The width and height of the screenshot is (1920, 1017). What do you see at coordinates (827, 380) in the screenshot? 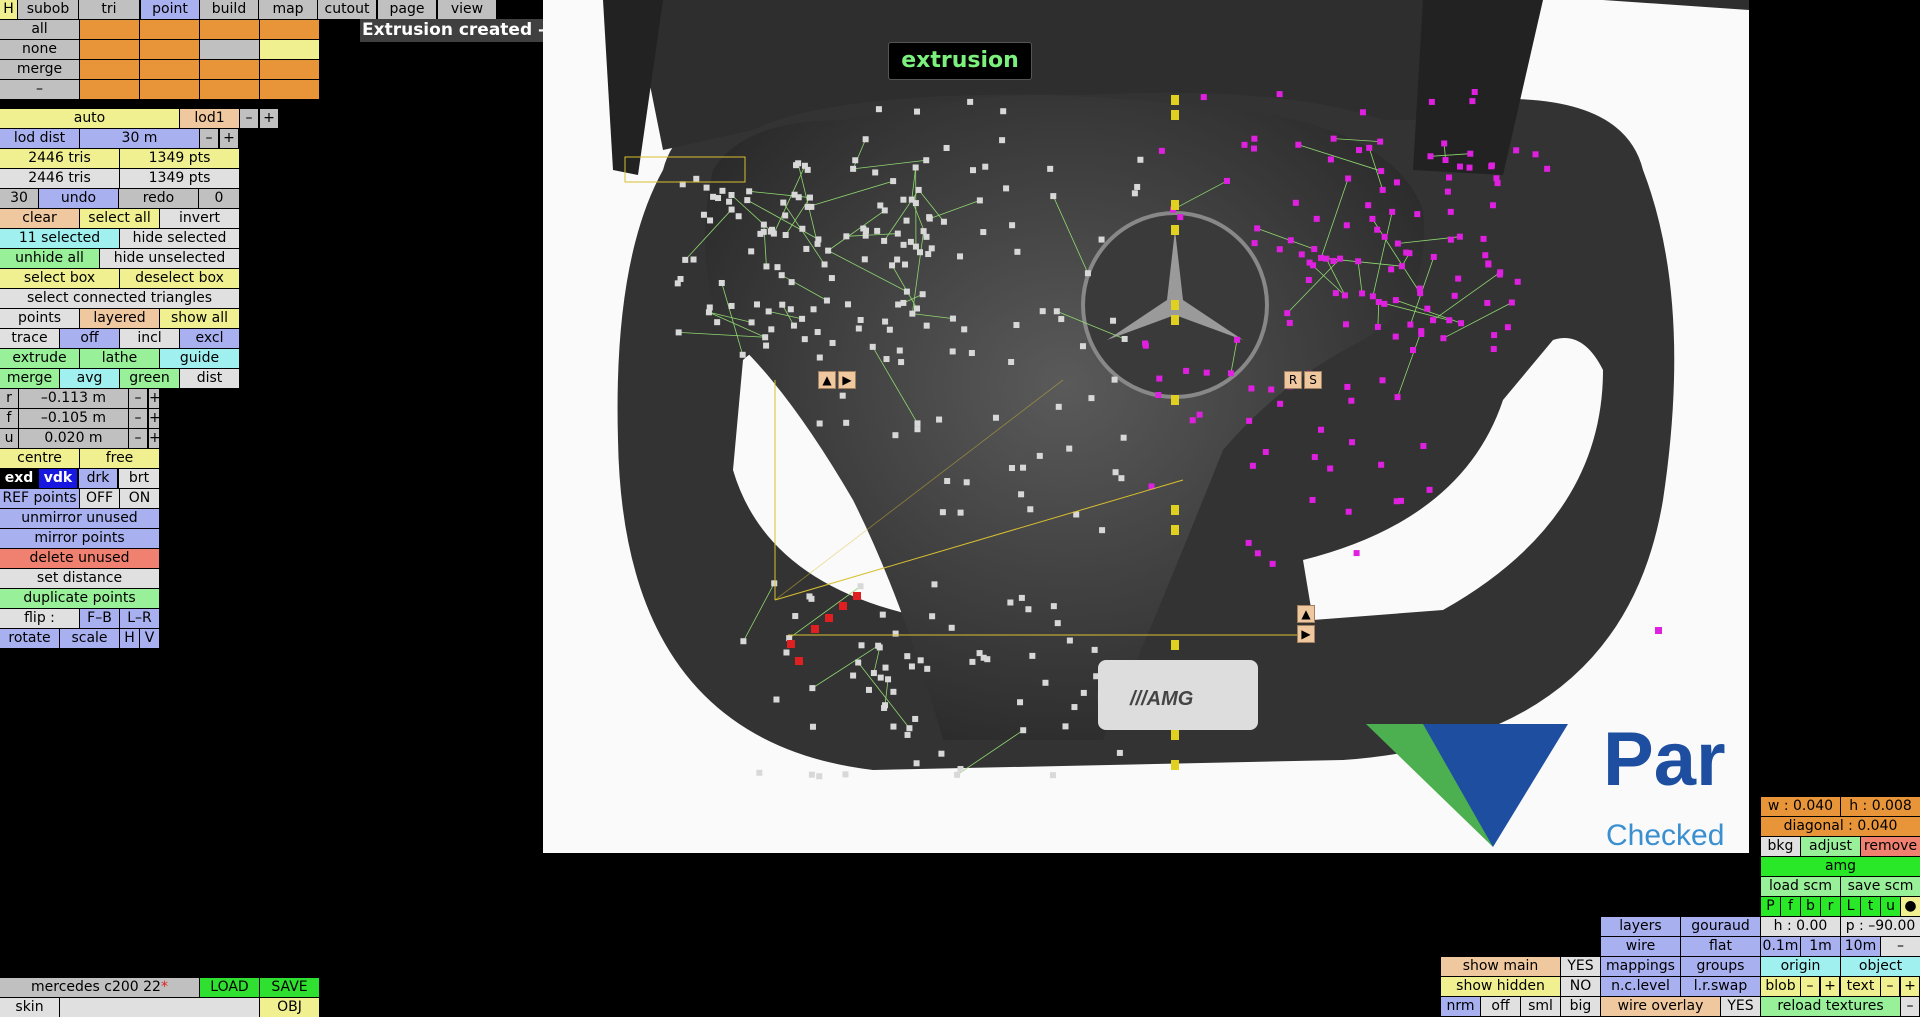
I see `arrow-up-marker: ▲` at bounding box center [827, 380].